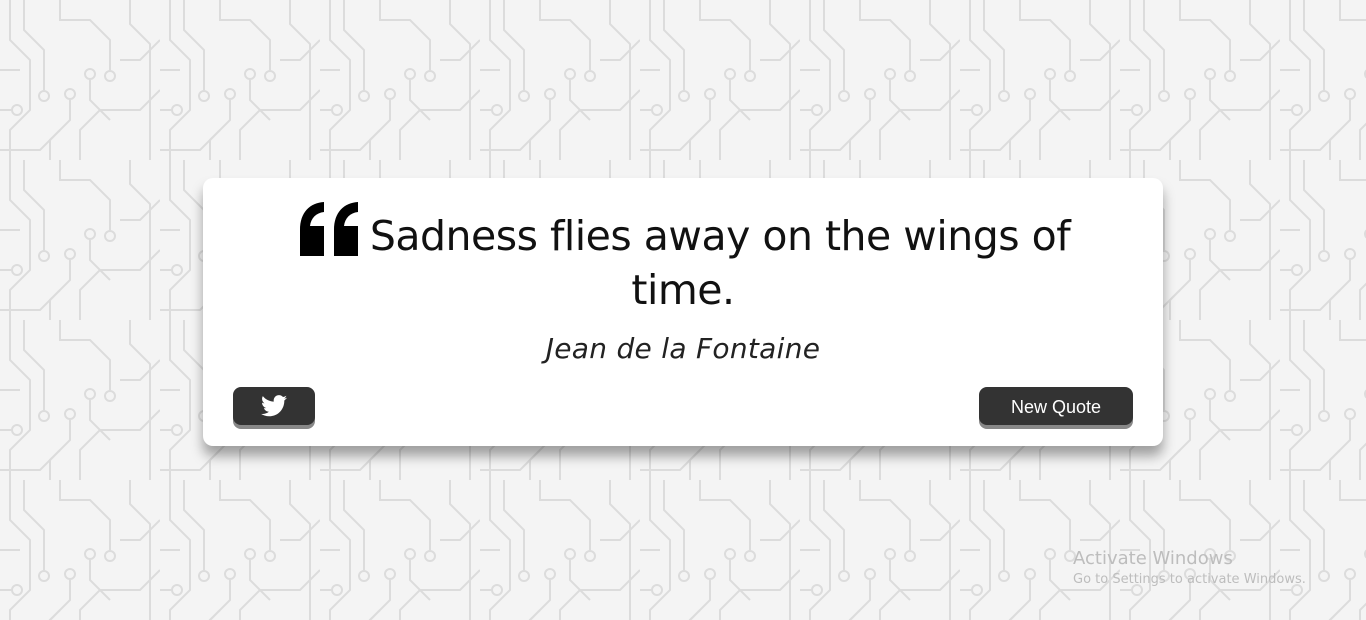 Image resolution: width=1366 pixels, height=620 pixels. What do you see at coordinates (1153, 558) in the screenshot?
I see `watermark-title: Activate Windows` at bounding box center [1153, 558].